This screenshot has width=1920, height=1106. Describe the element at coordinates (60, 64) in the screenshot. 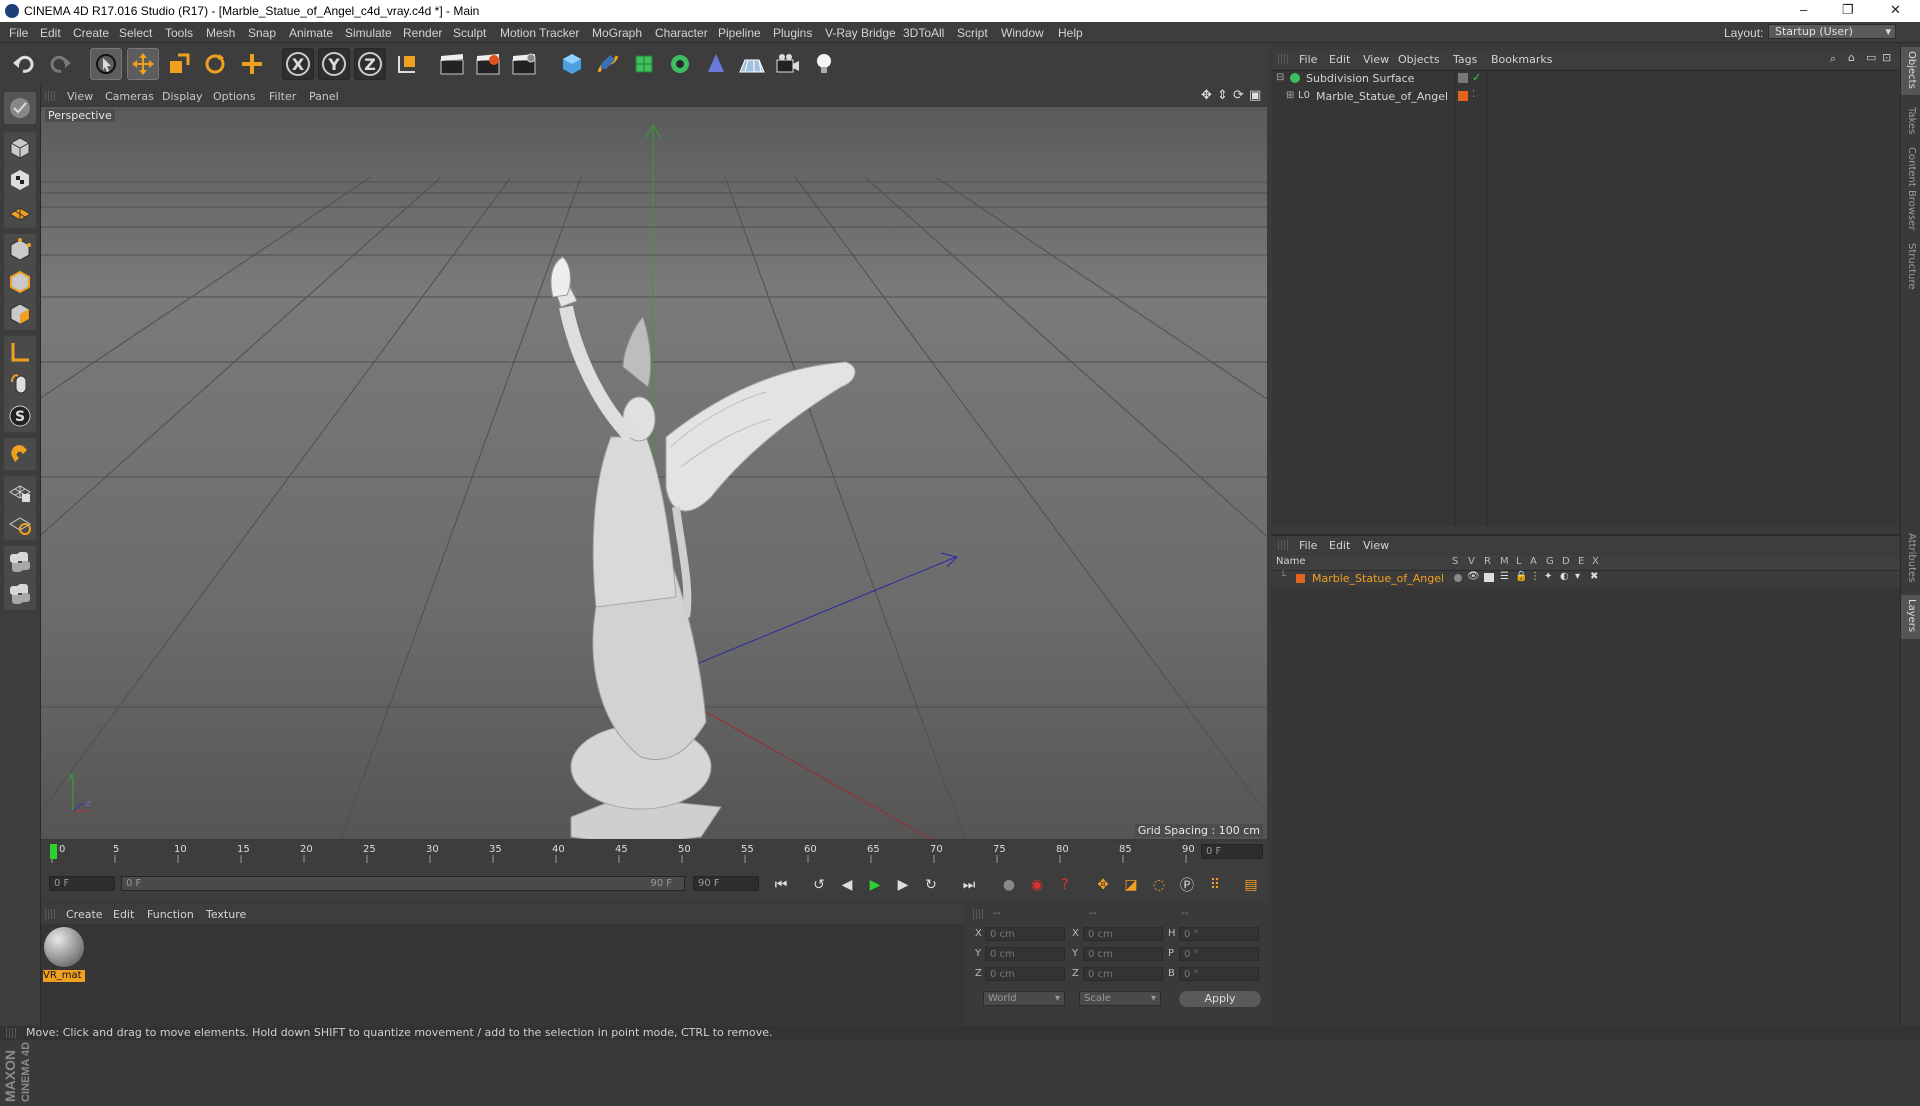

I see `redo-button` at that location.